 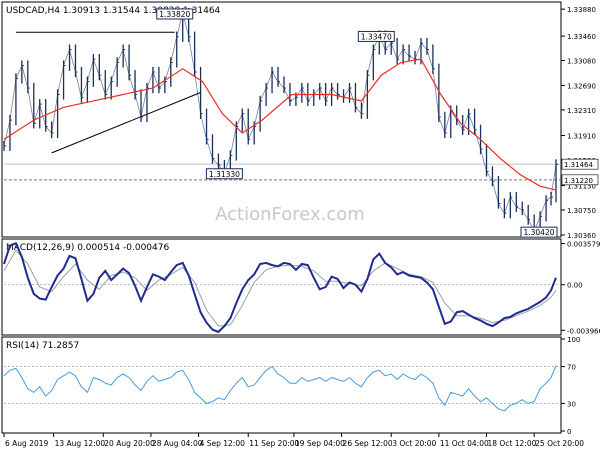 What do you see at coordinates (583, 245) in the screenshot?
I see `macd-y-tick-label: 0.003579` at bounding box center [583, 245].